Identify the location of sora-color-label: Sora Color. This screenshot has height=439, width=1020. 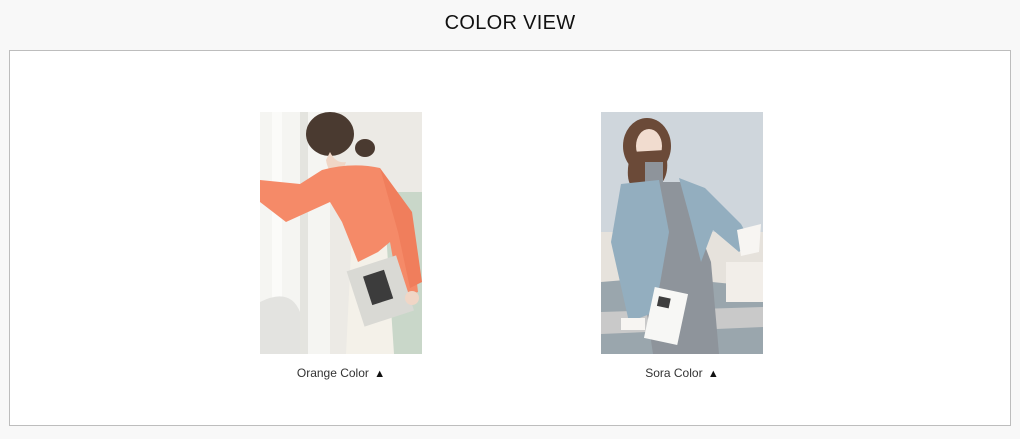
(674, 373).